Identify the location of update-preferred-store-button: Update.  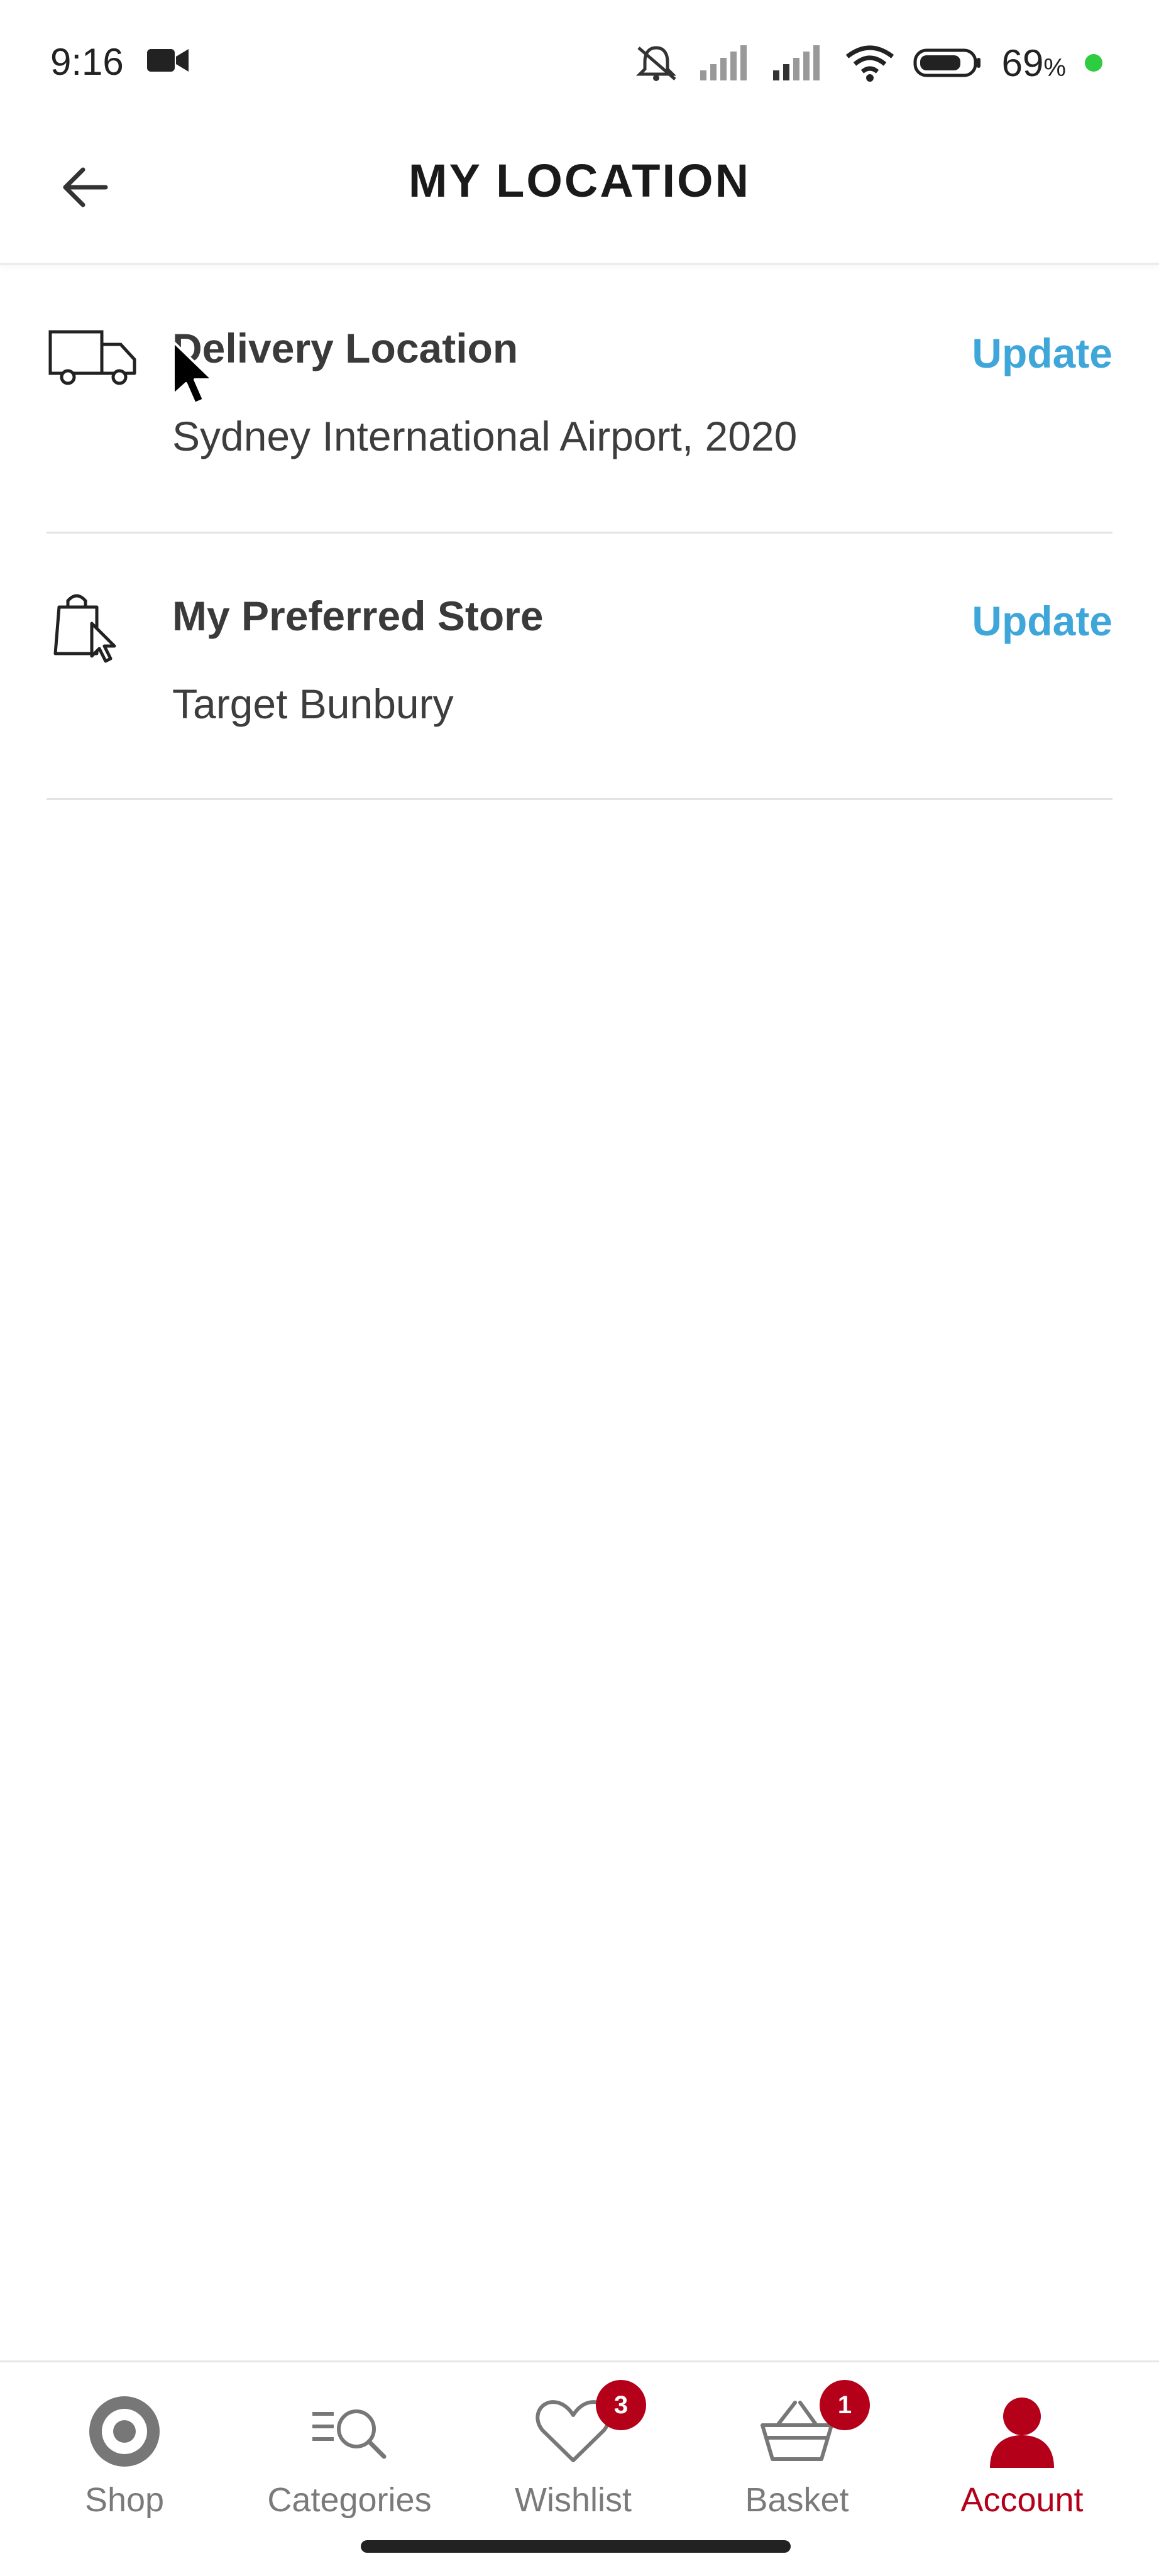
(1042, 621).